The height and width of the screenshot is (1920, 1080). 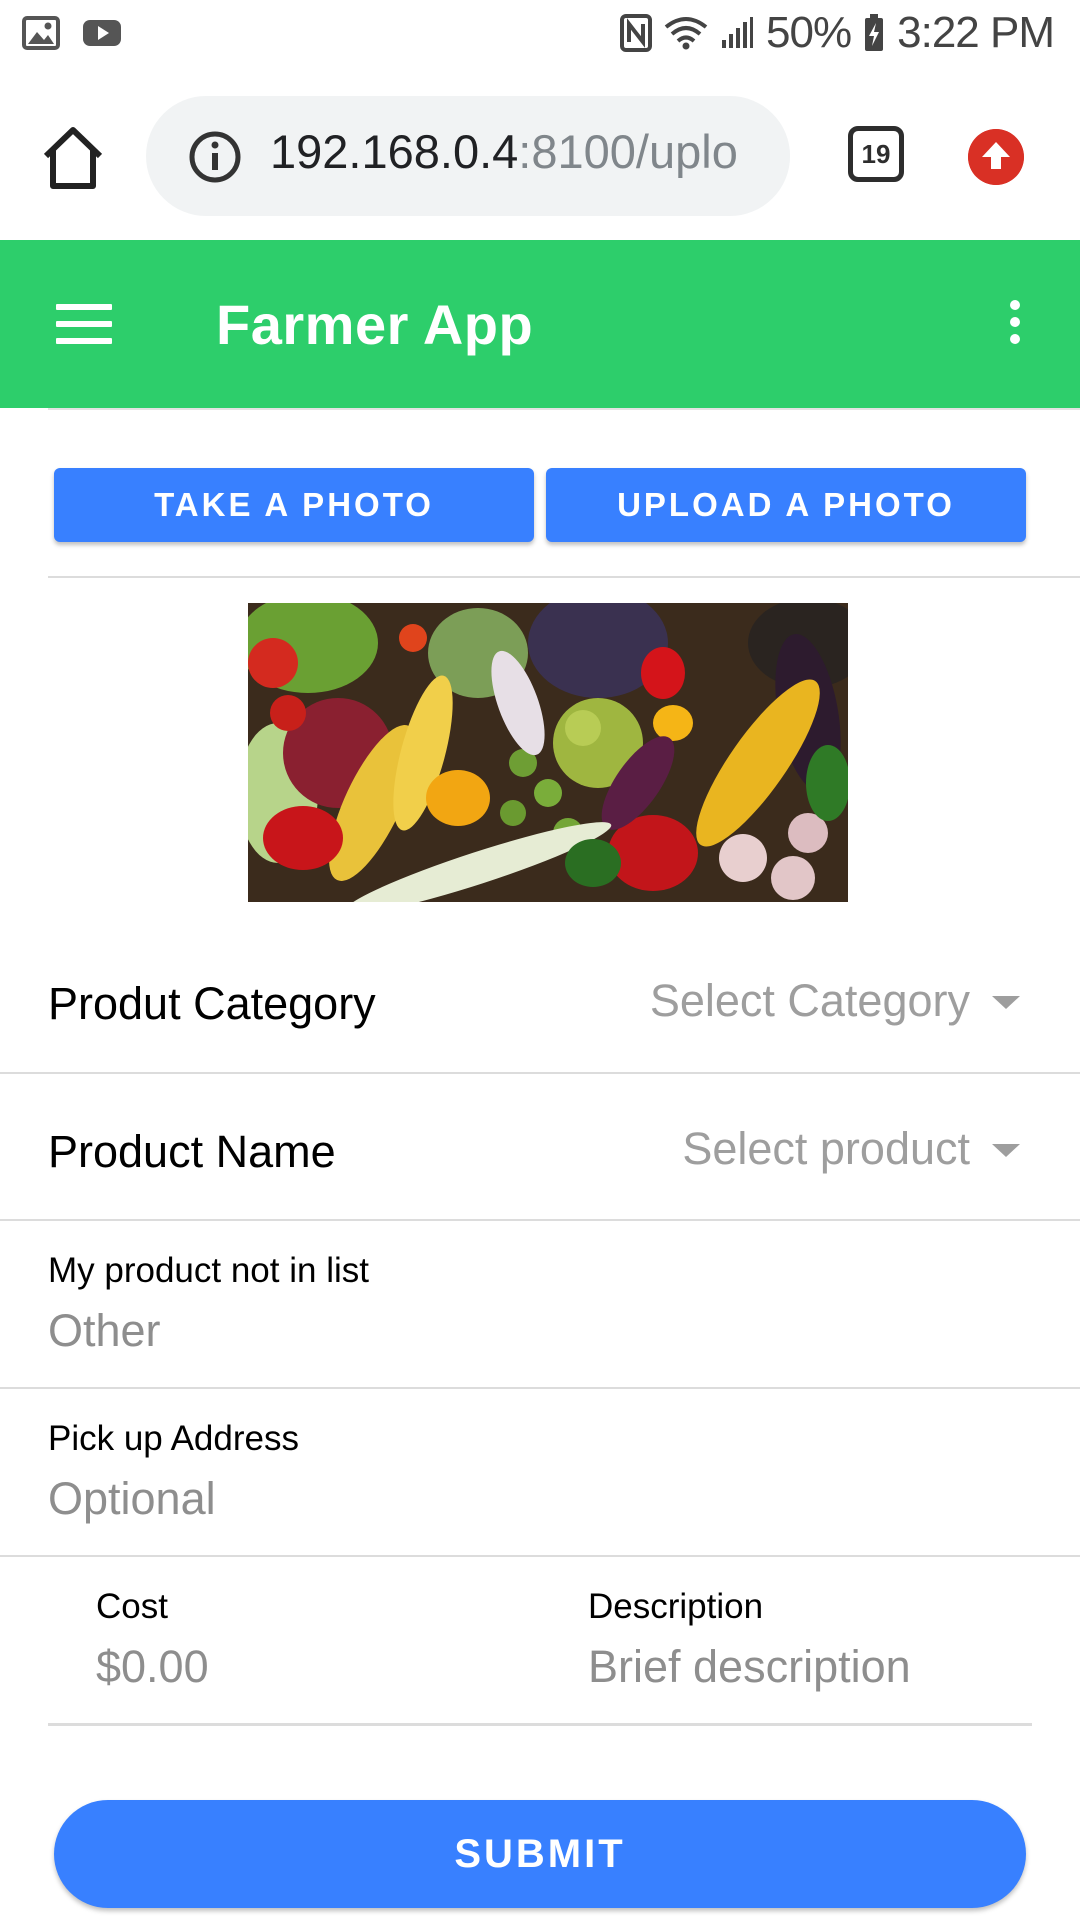 What do you see at coordinates (73, 159) in the screenshot?
I see `home-icon` at bounding box center [73, 159].